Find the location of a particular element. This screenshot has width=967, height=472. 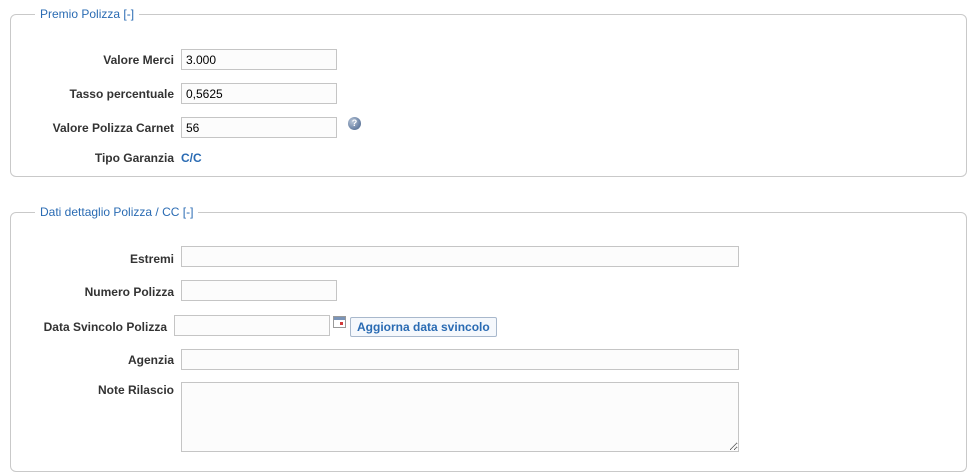

dati-dettaglio-legend: Dati dettaglio Polizza / CC [-] is located at coordinates (117, 212).